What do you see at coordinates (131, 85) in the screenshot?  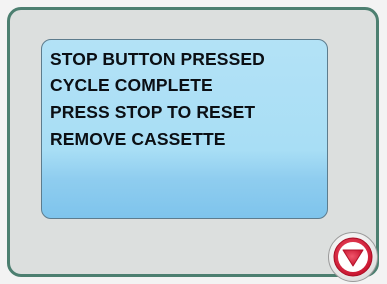 I see `status-line-cycle-complete: CYCLE COMPLETE` at bounding box center [131, 85].